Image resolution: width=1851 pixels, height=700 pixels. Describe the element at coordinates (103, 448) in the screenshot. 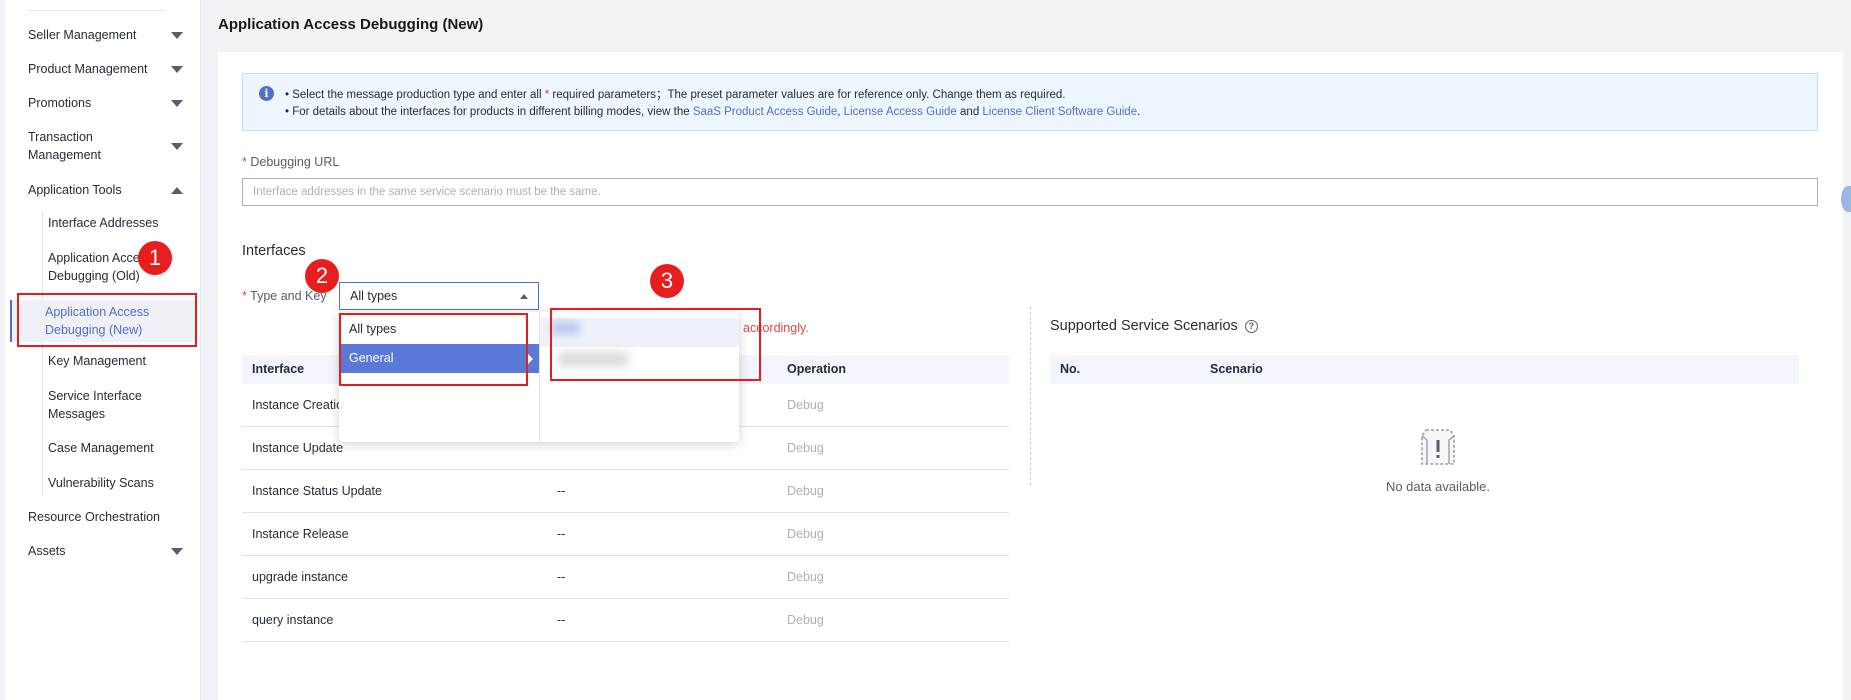

I see `sidebar-subitem-case-management: Case Management` at that location.